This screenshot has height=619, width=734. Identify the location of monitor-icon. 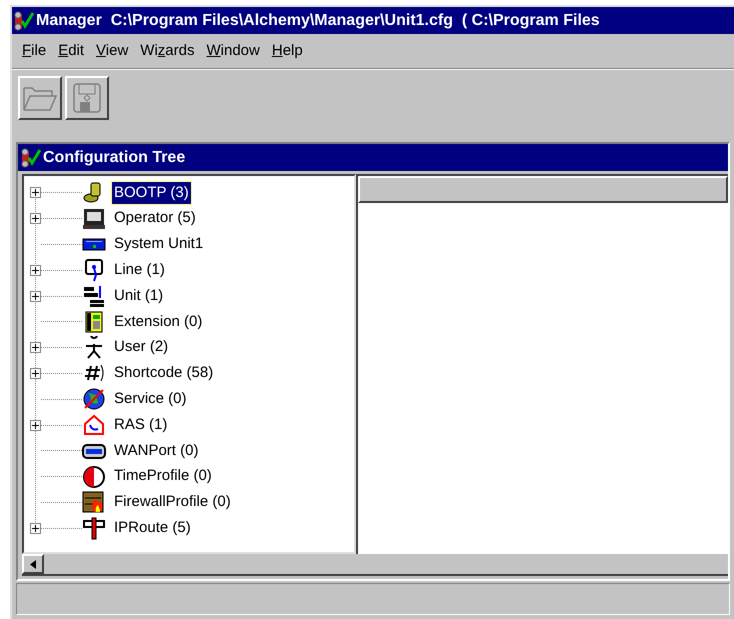
(94, 218).